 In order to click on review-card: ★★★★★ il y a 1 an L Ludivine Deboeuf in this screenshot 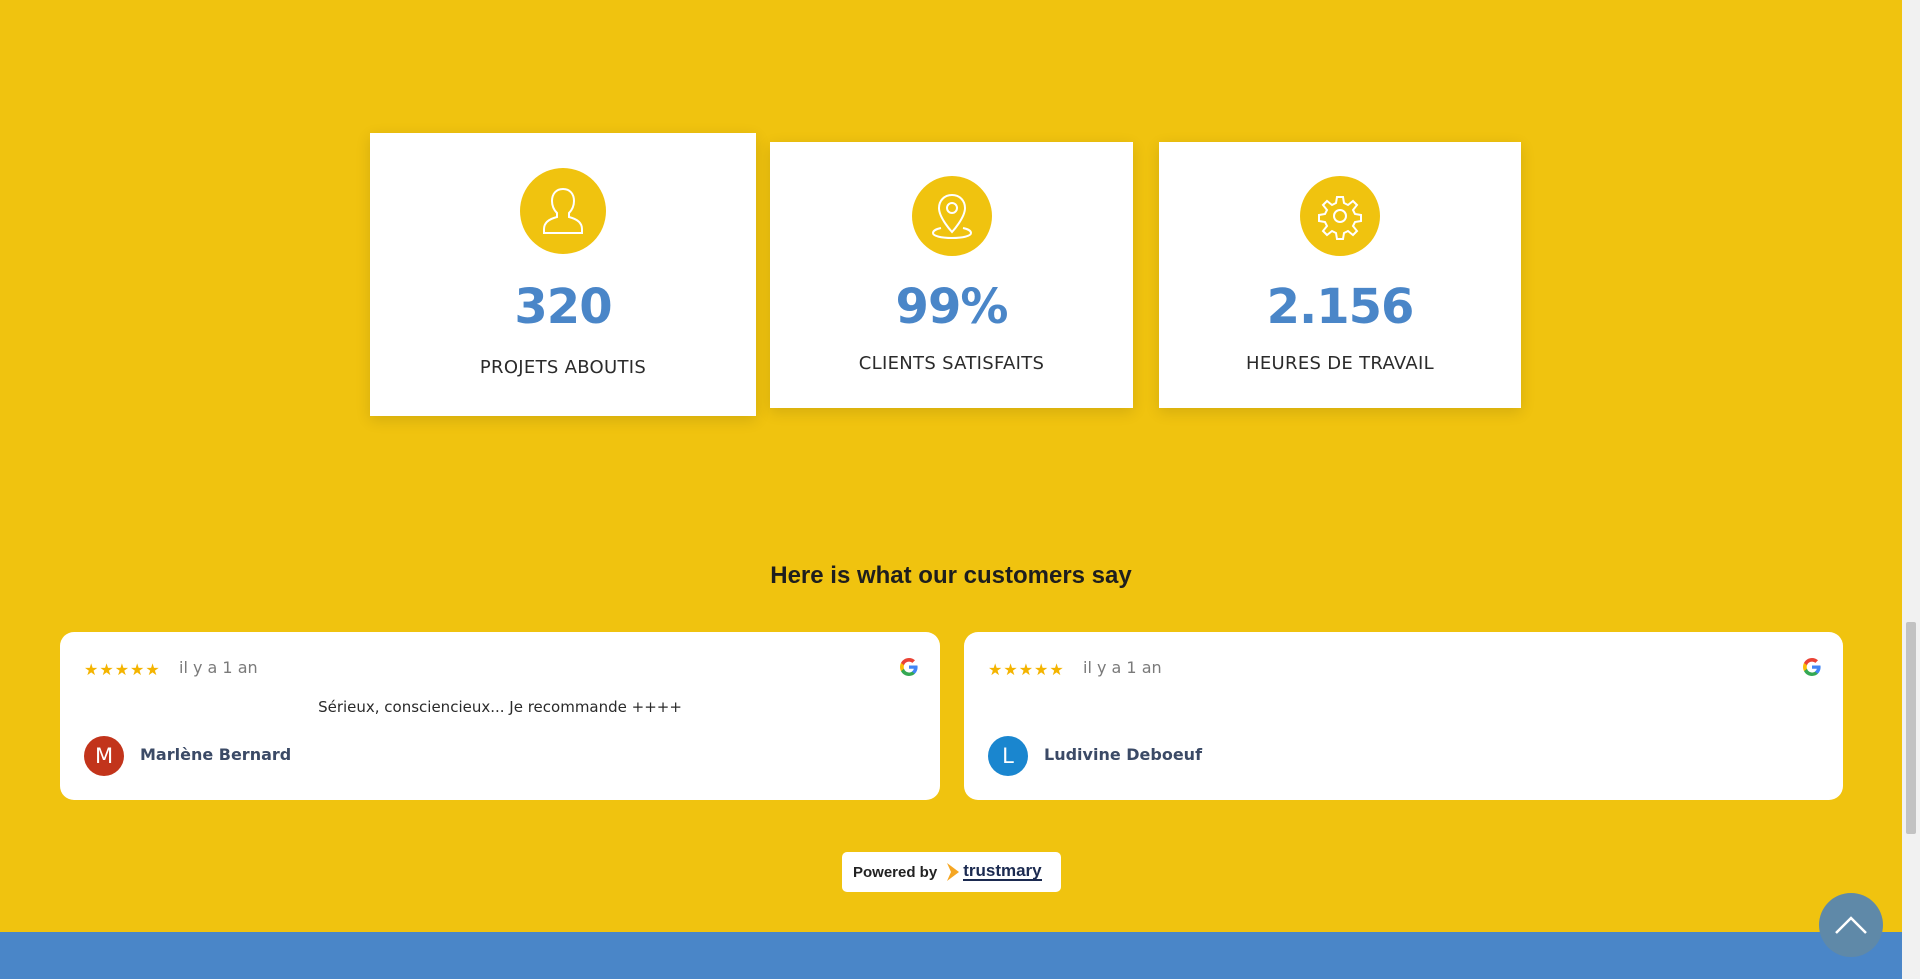, I will do `click(1403, 716)`.